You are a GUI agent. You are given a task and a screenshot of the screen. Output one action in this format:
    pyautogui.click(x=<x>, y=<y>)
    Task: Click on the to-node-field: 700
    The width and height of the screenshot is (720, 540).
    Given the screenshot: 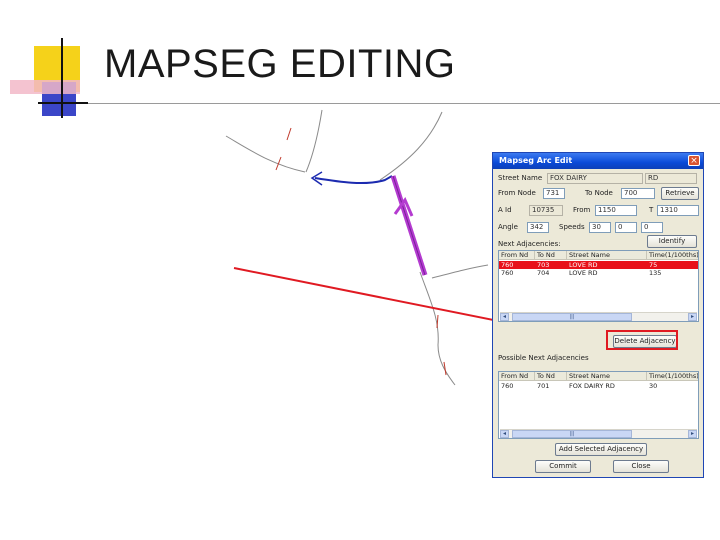 What is the action you would take?
    pyautogui.click(x=638, y=193)
    